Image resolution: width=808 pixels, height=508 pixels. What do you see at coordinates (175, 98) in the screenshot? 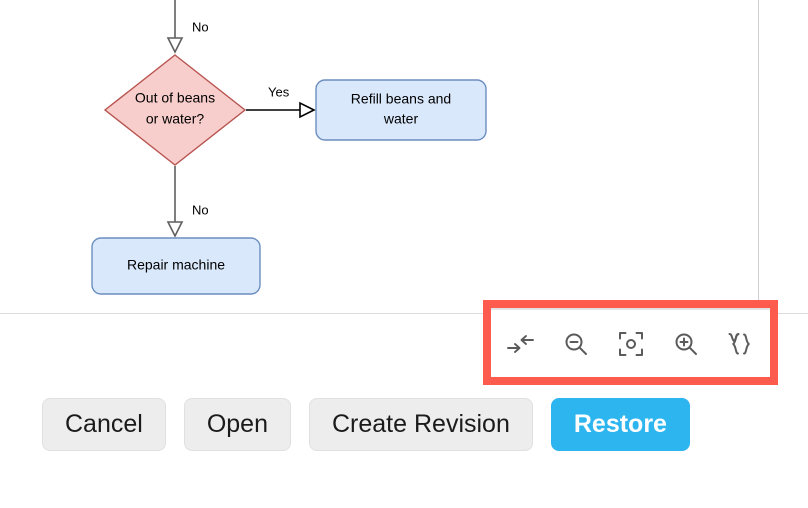
I see `node-decision-line1: Out of beans` at bounding box center [175, 98].